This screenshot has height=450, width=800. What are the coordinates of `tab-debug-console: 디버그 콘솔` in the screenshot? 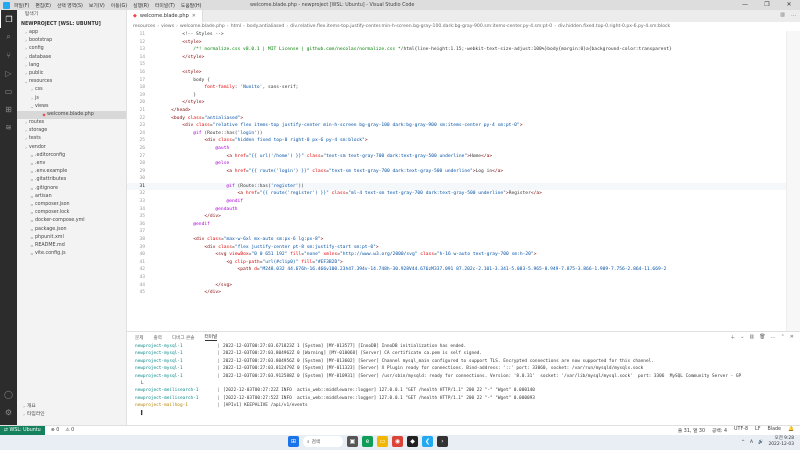 It's located at (183, 338).